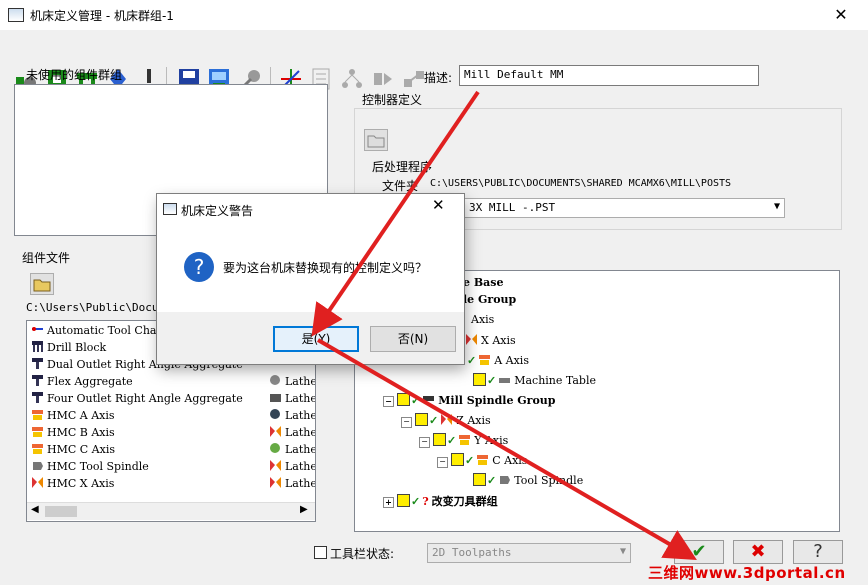 The height and width of the screenshot is (585, 868). Describe the element at coordinates (392, 100) in the screenshot. I see `controller-label: 控制器定义` at that location.